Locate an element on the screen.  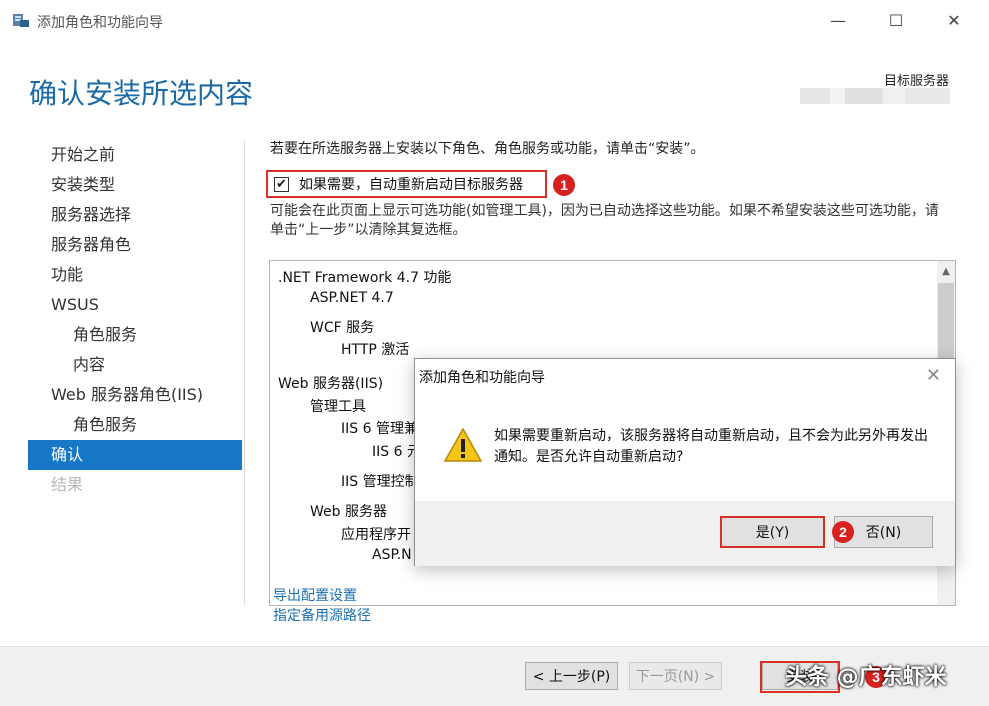
list-item: HTTP 激活 is located at coordinates (375, 350).